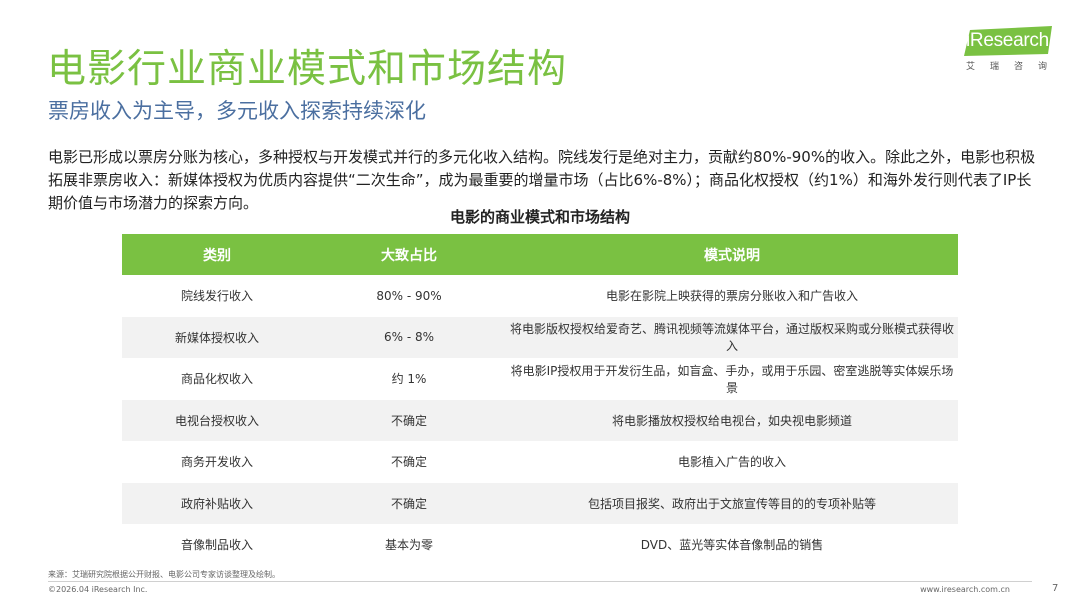 This screenshot has width=1080, height=608. Describe the element at coordinates (1014, 67) in the screenshot. I see `logo-cn-text: 艾瑞咨询` at that location.